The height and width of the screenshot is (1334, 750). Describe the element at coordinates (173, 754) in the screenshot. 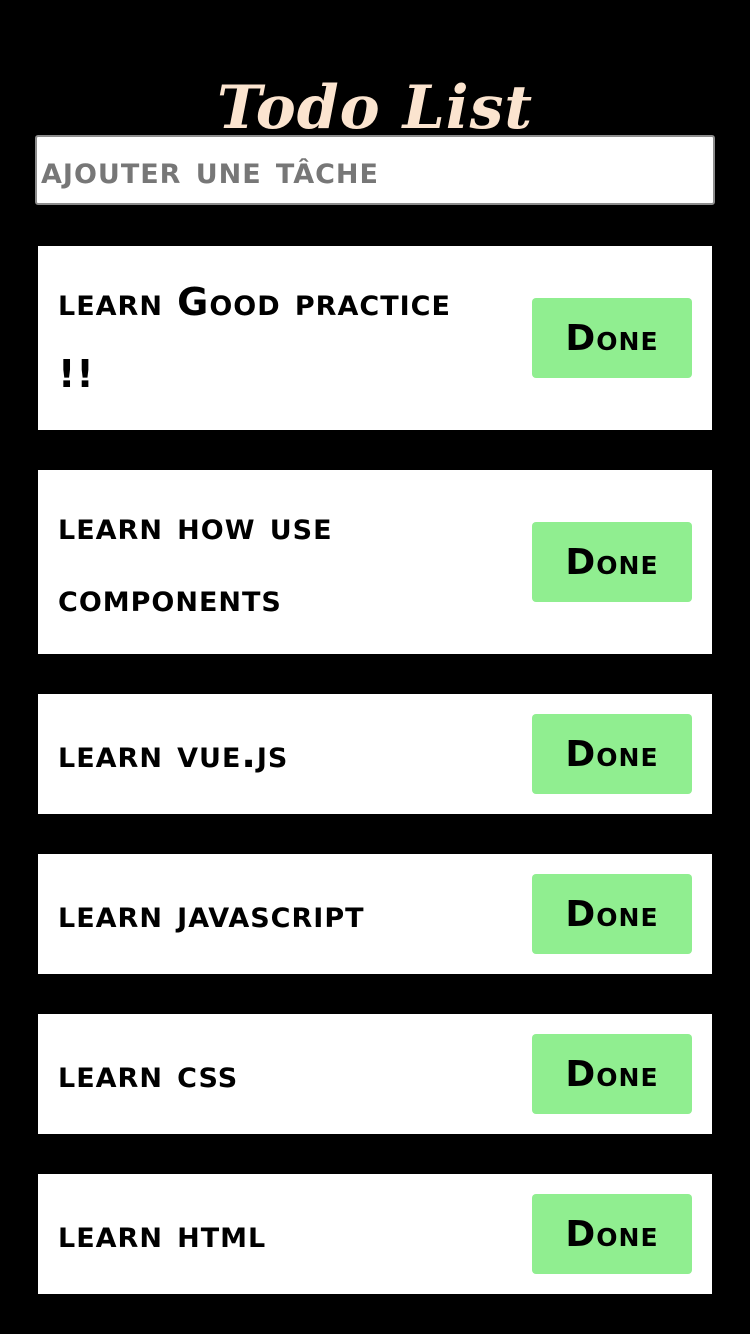

I see `todo-text: learn vue.js` at that location.